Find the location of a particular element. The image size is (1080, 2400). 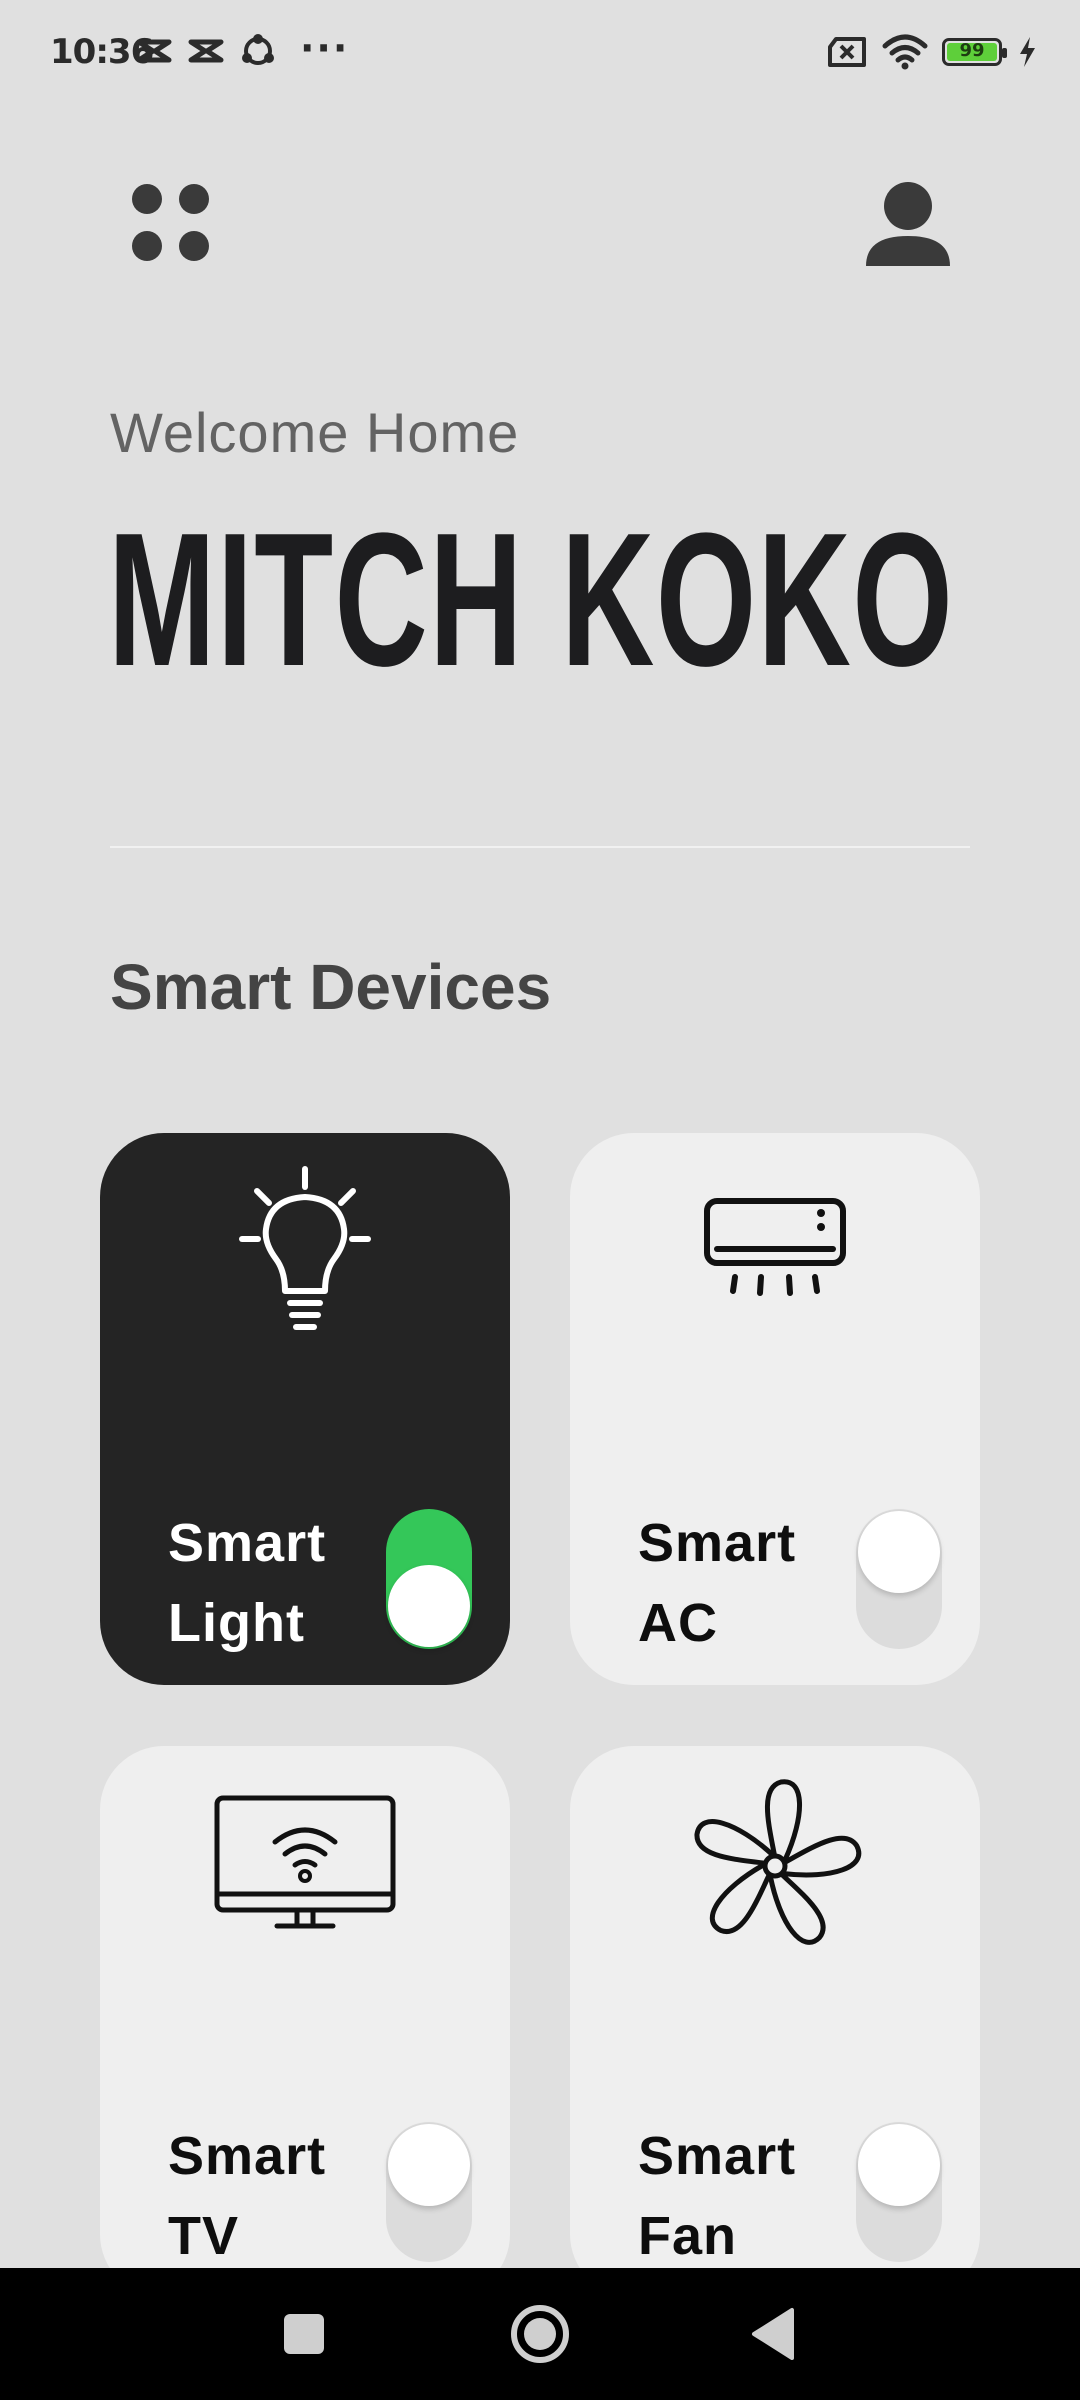

fan-icon is located at coordinates (778, 1862).